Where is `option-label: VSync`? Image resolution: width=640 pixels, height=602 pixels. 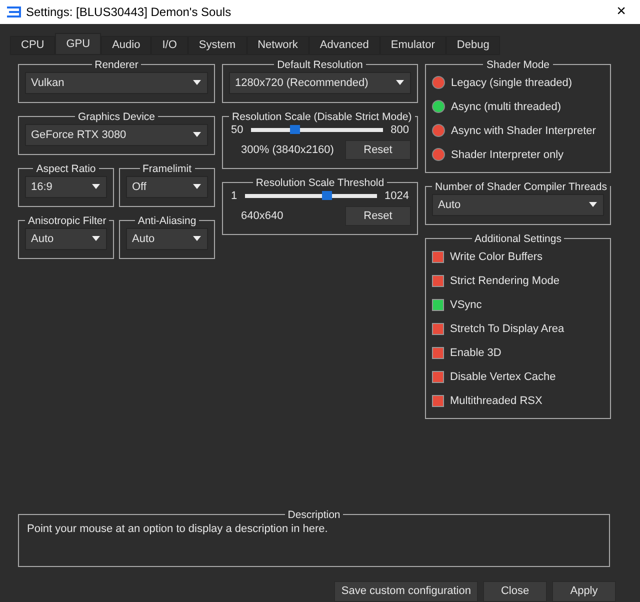
option-label: VSync is located at coordinates (466, 304).